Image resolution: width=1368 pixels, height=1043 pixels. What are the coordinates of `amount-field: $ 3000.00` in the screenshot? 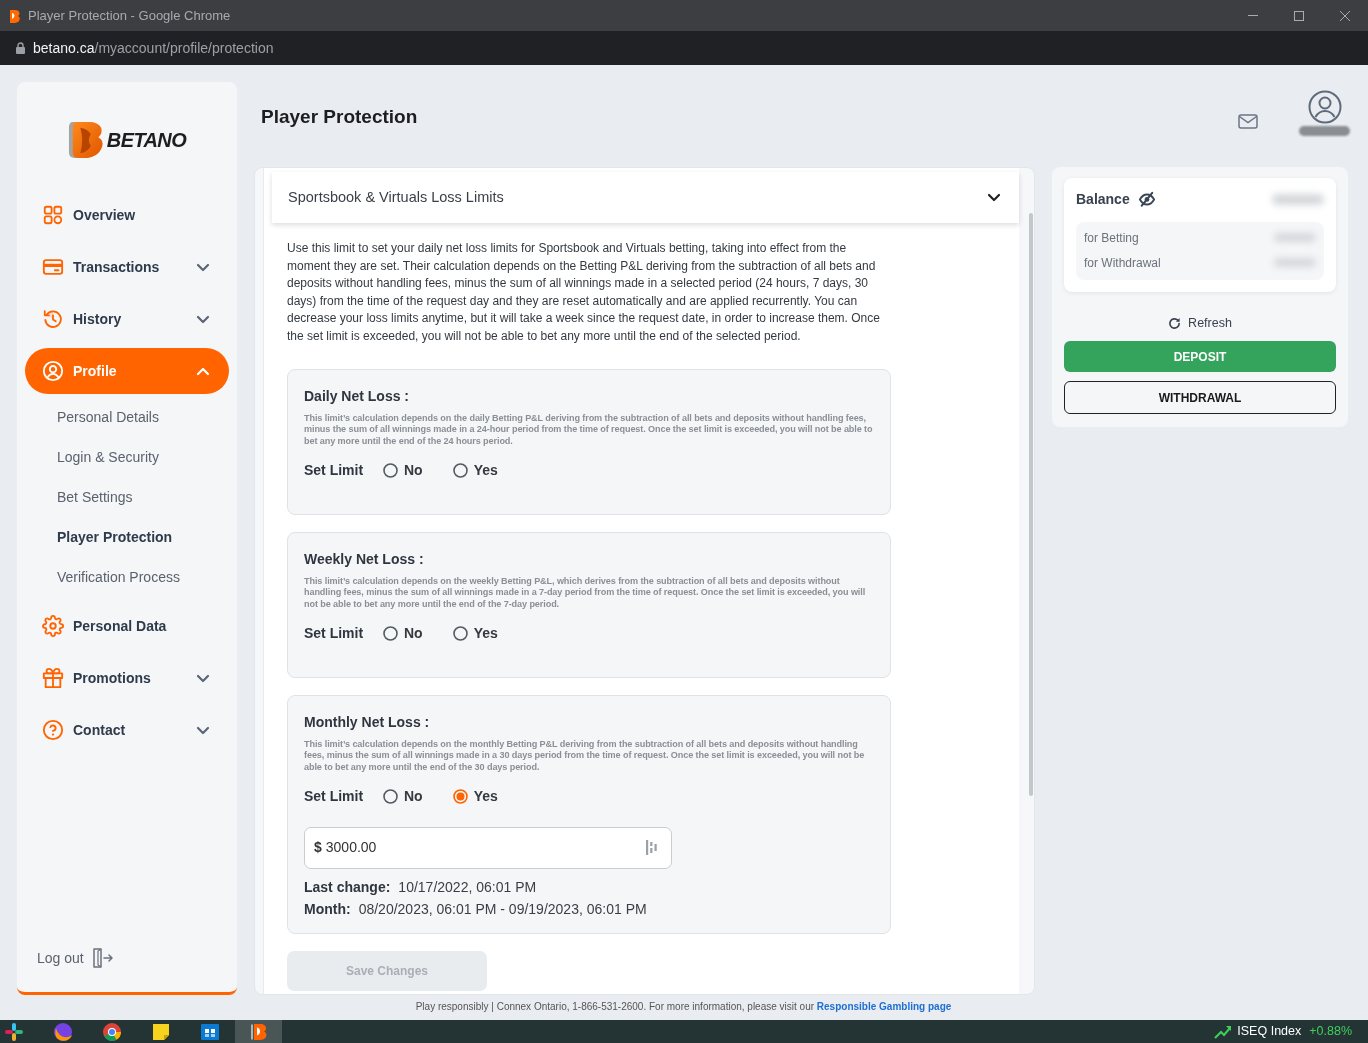 It's located at (488, 847).